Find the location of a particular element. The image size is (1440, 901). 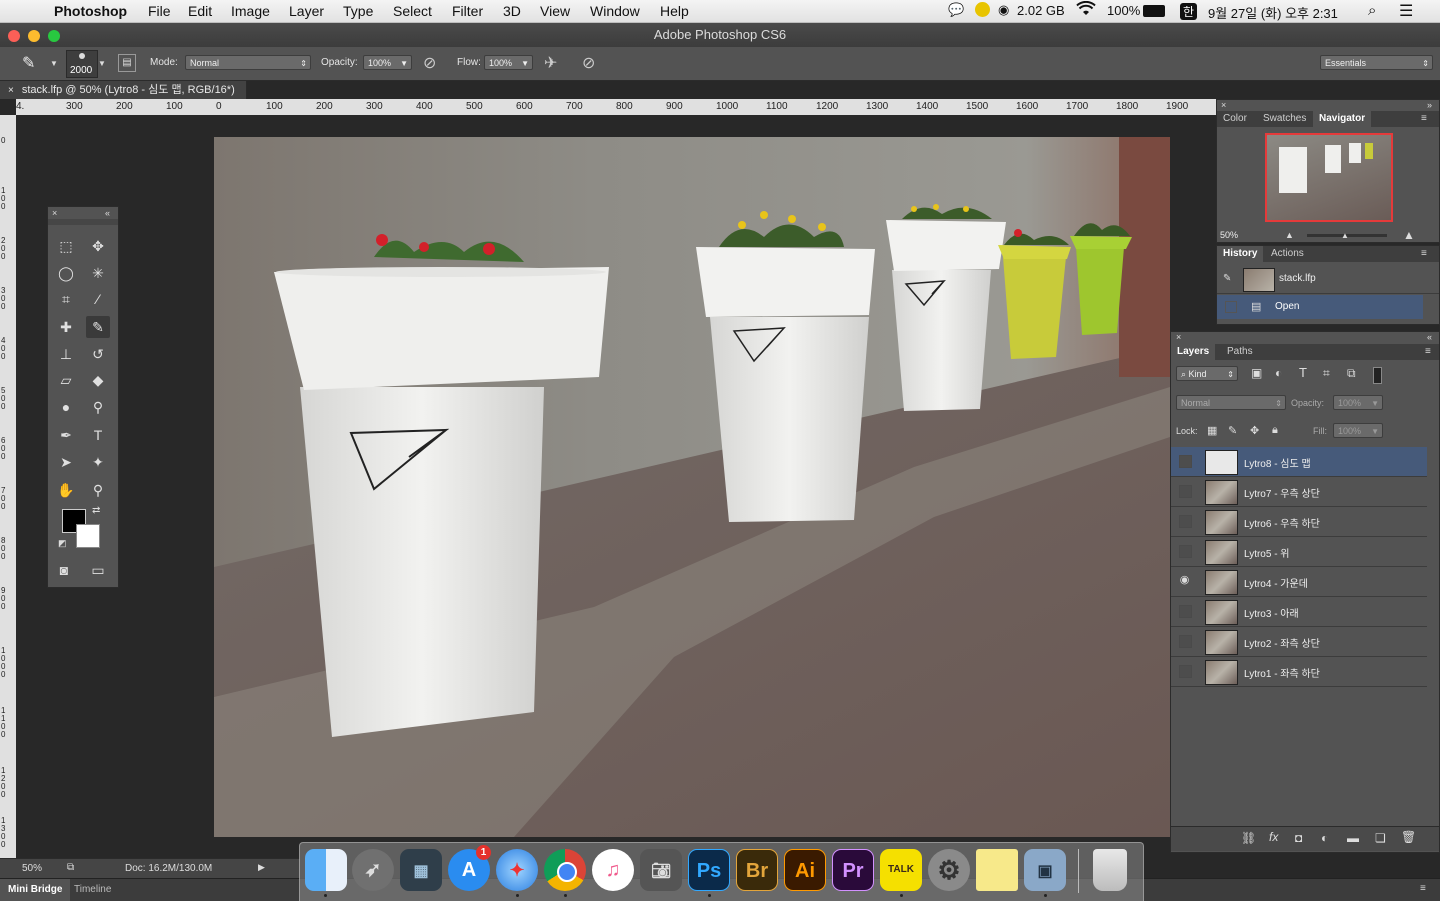

background-color-swatch is located at coordinates (88, 536).